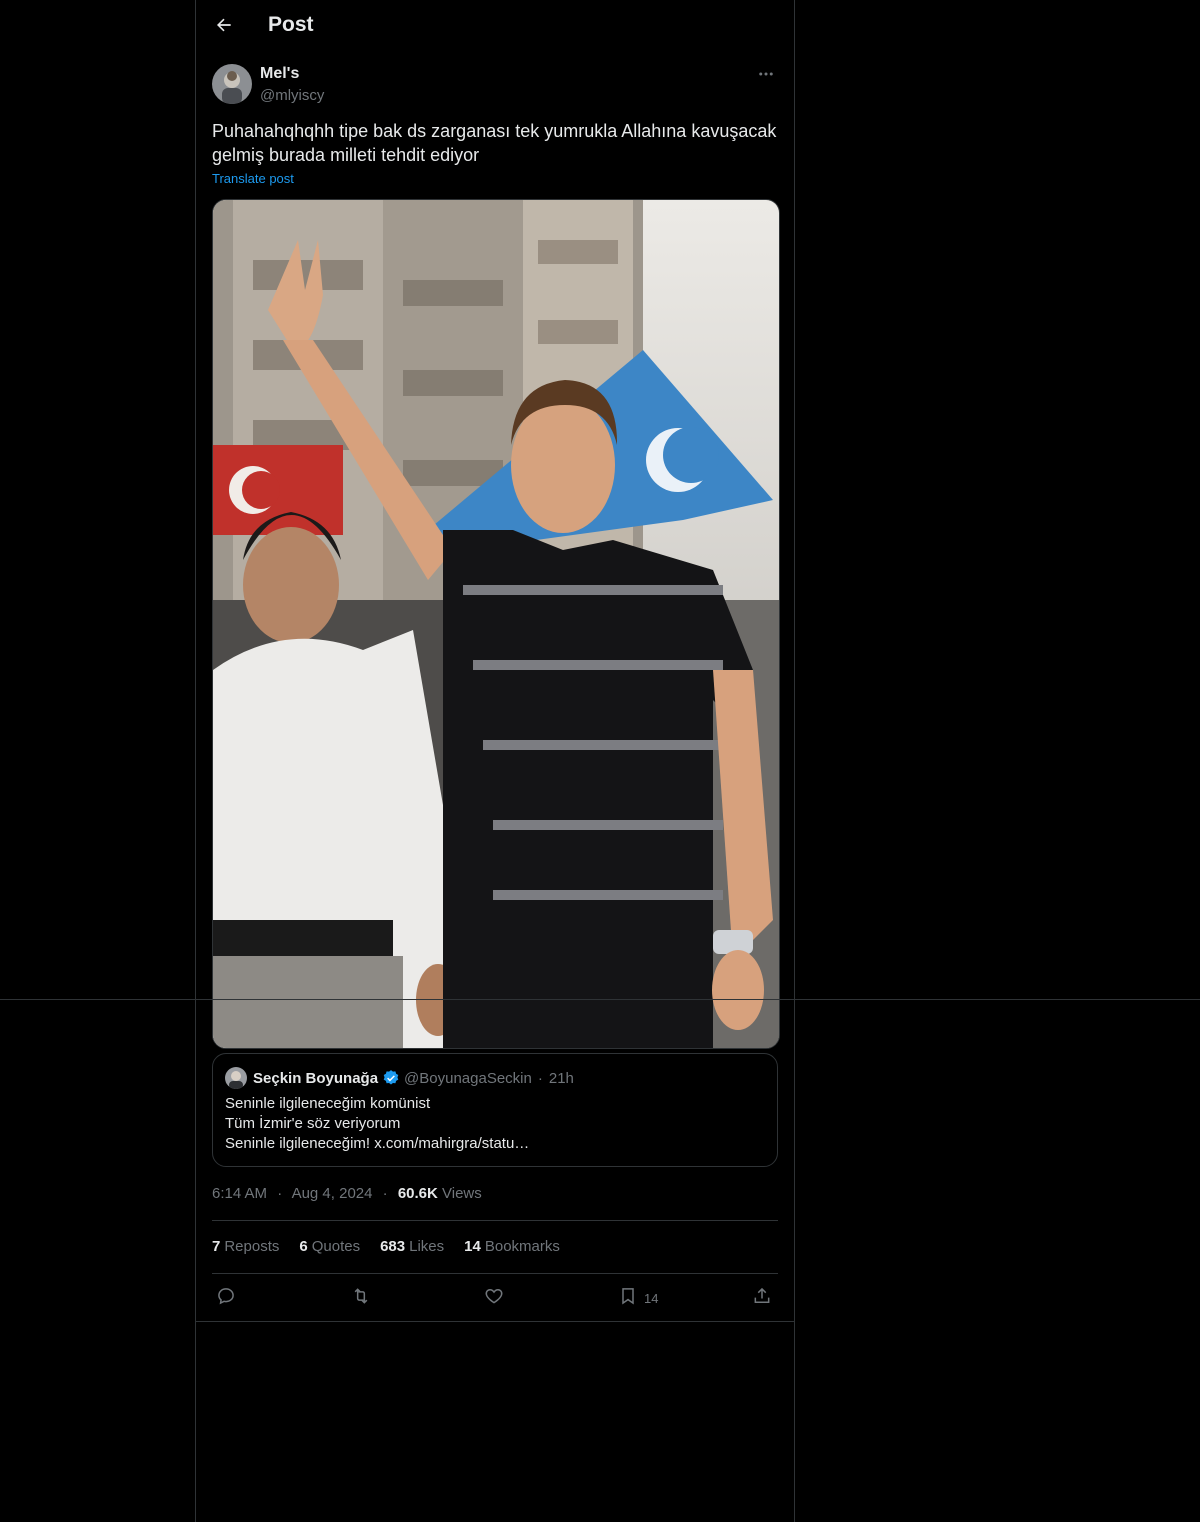 The width and height of the screenshot is (1200, 1522). What do you see at coordinates (291, 24) in the screenshot?
I see `page-title: Post` at bounding box center [291, 24].